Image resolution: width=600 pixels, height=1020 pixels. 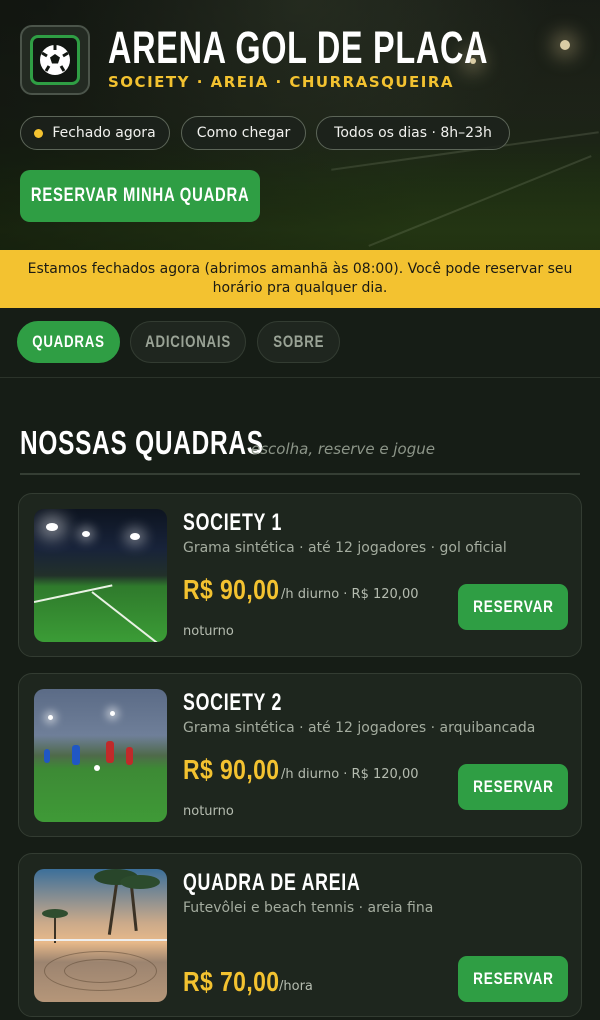 I want to click on venue-subtitle: SOCIETY · AREIA · CHURRASQUEIRA, so click(x=281, y=82).